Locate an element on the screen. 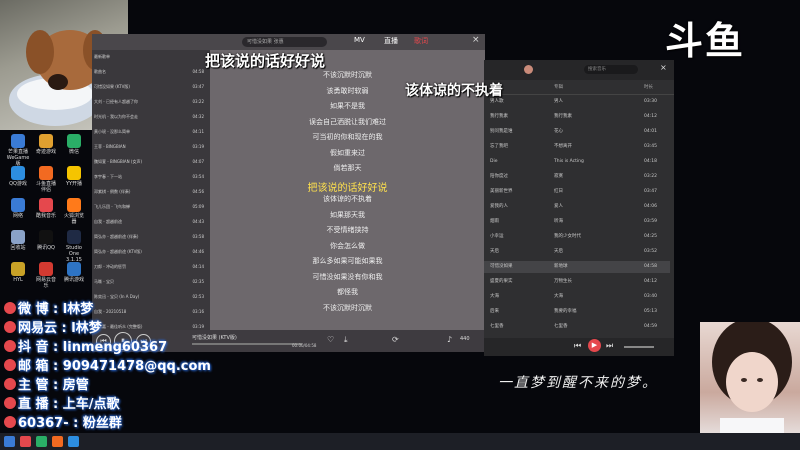  shortcut-label: Studio One 3.1.15 is located at coordinates (74, 254).